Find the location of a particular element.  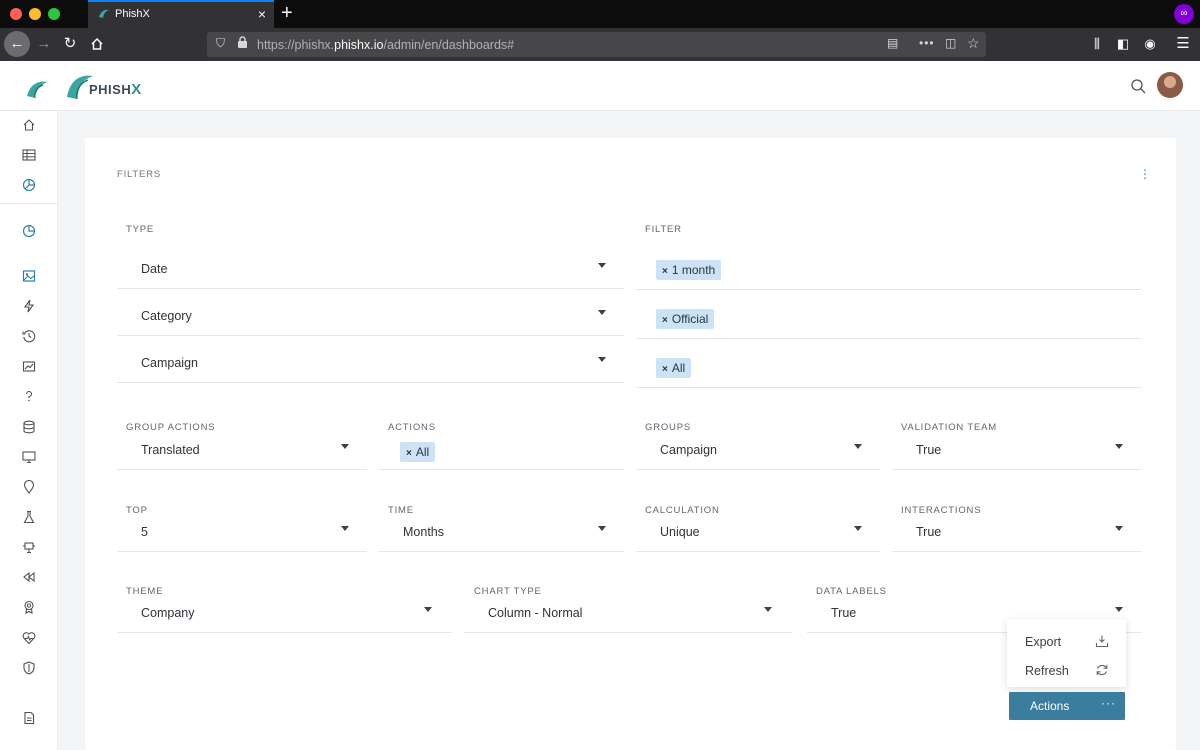

search-icon is located at coordinates (1138, 89).